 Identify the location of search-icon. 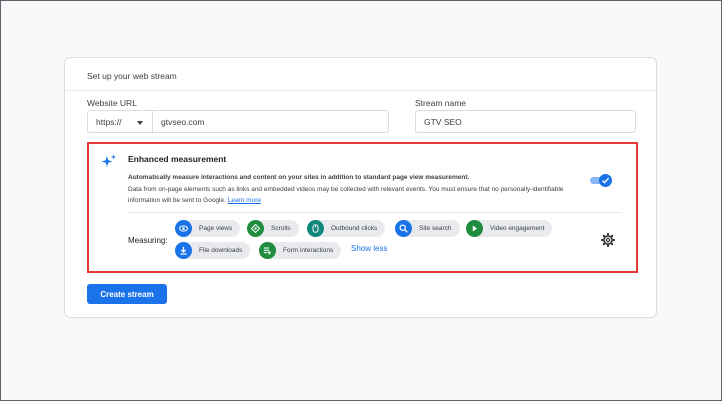
(403, 228).